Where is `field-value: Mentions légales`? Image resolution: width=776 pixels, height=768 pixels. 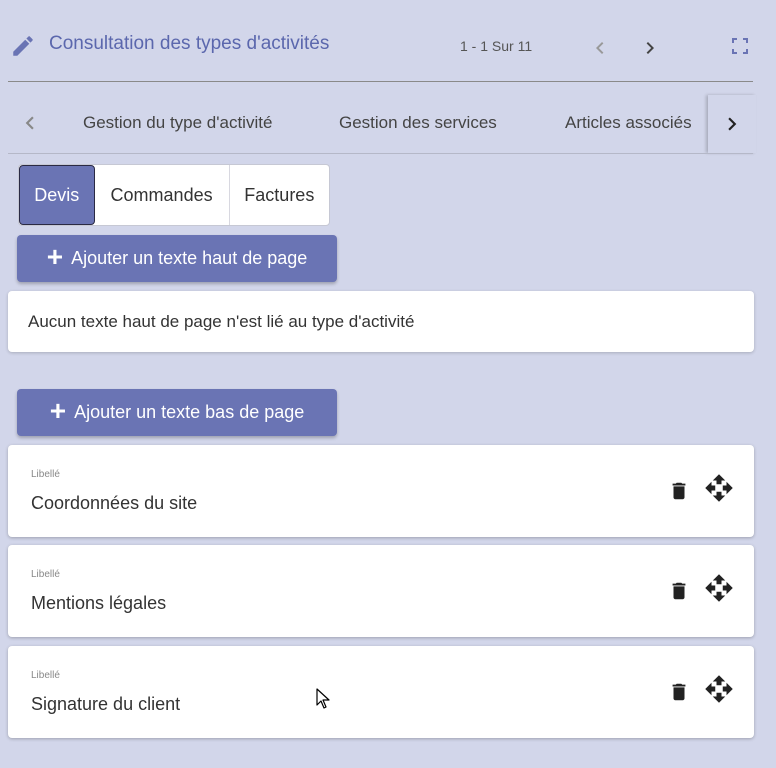 field-value: Mentions légales is located at coordinates (99, 603).